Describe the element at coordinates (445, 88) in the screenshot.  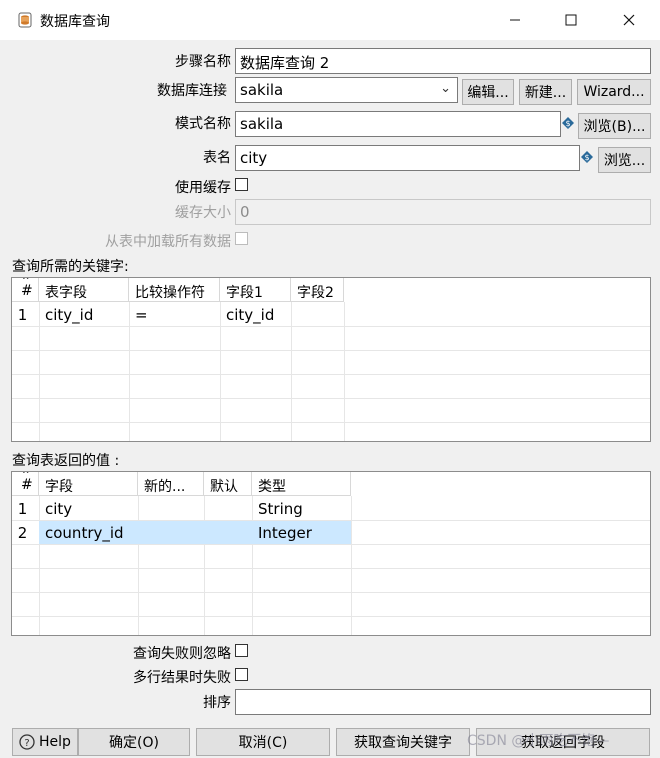
I see `chevron-down-icon: ⌄` at that location.